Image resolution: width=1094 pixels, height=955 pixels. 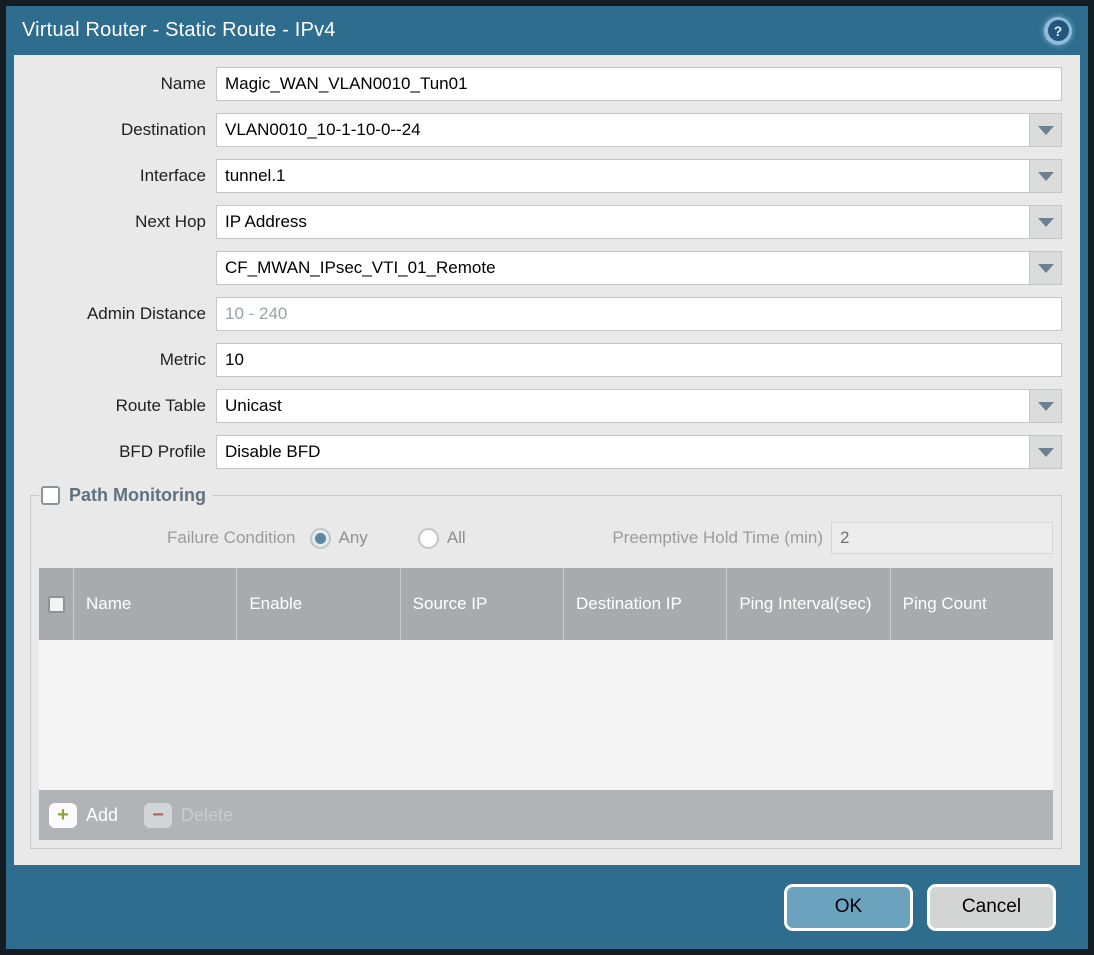 I want to click on failure-condition-all-option: All, so click(x=459, y=538).